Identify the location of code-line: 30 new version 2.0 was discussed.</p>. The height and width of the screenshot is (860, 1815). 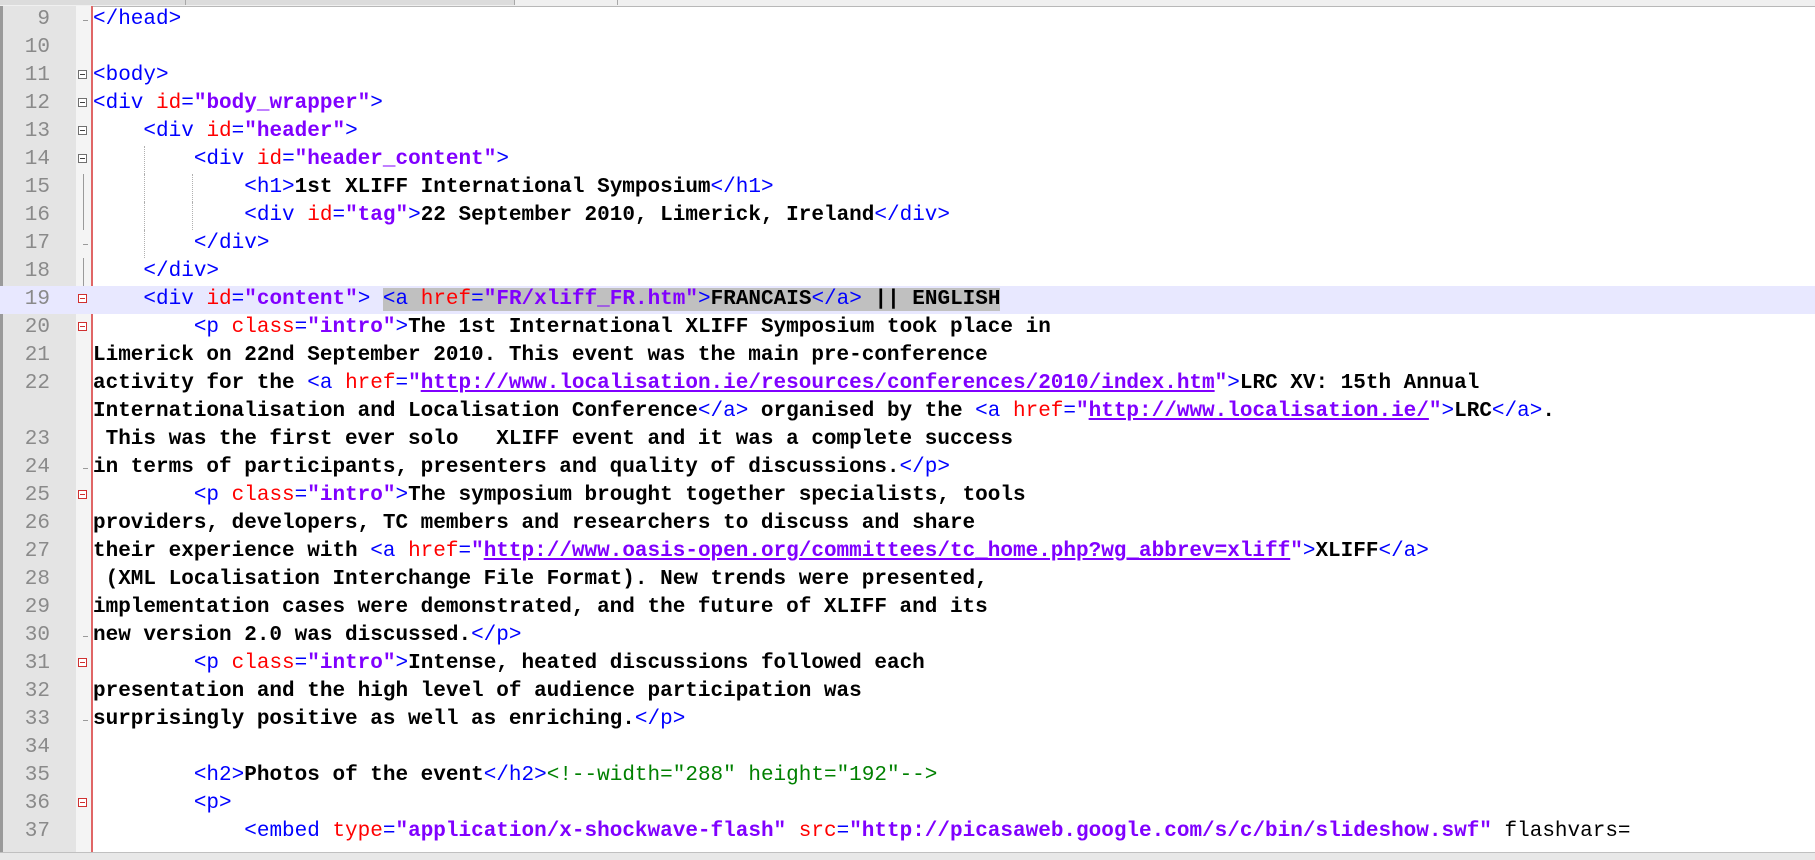
(907, 636).